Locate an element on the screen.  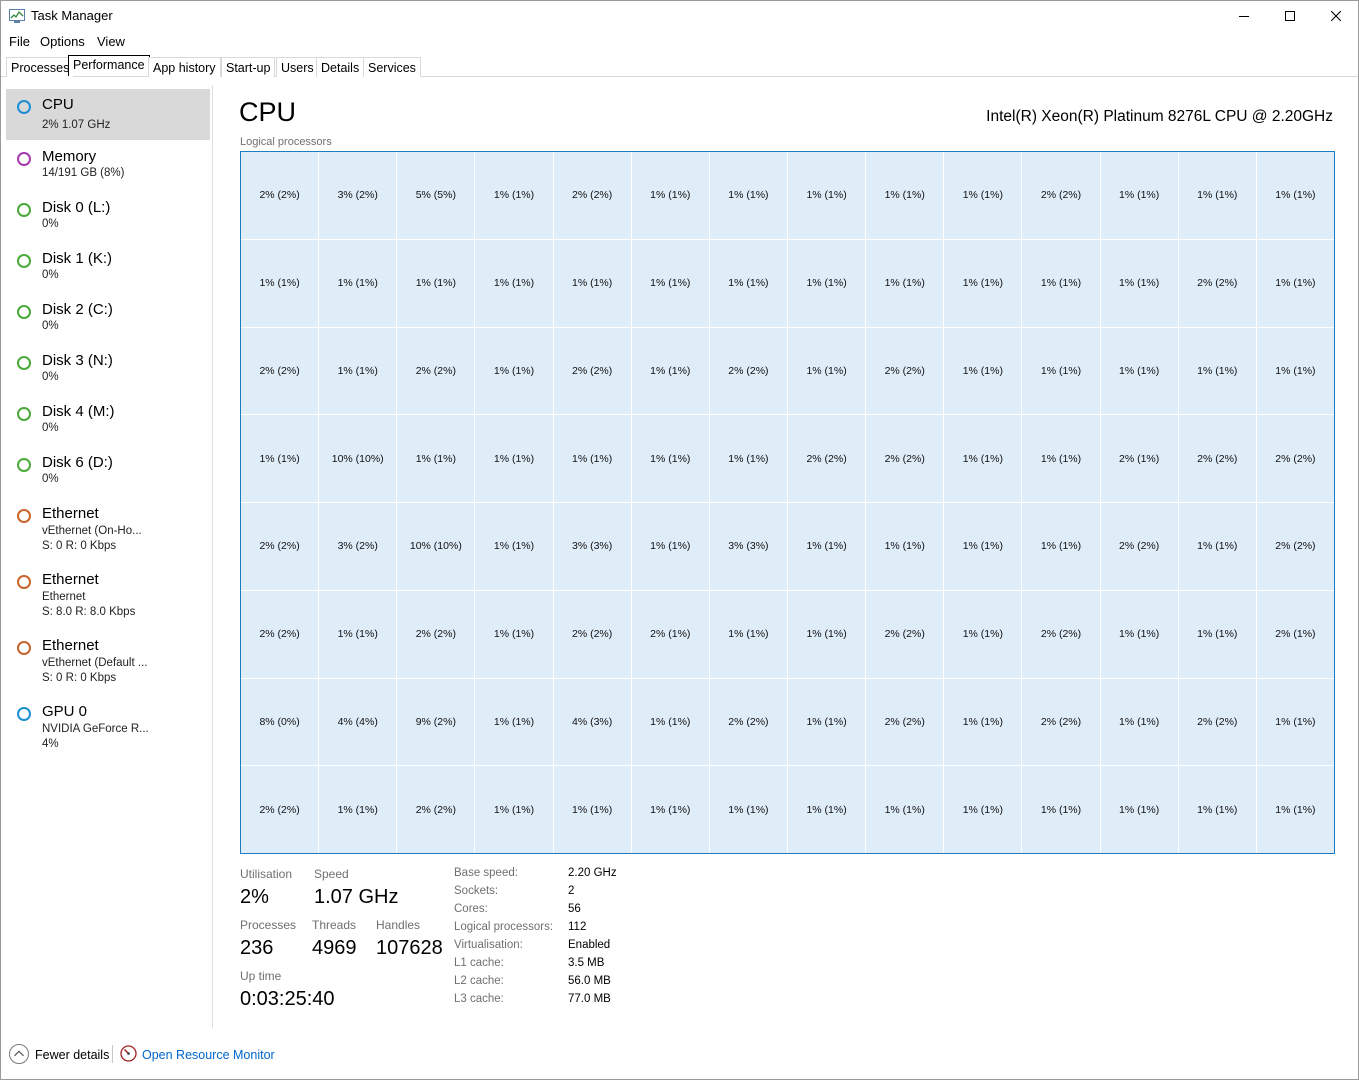
maximize-button is located at coordinates (1290, 16).